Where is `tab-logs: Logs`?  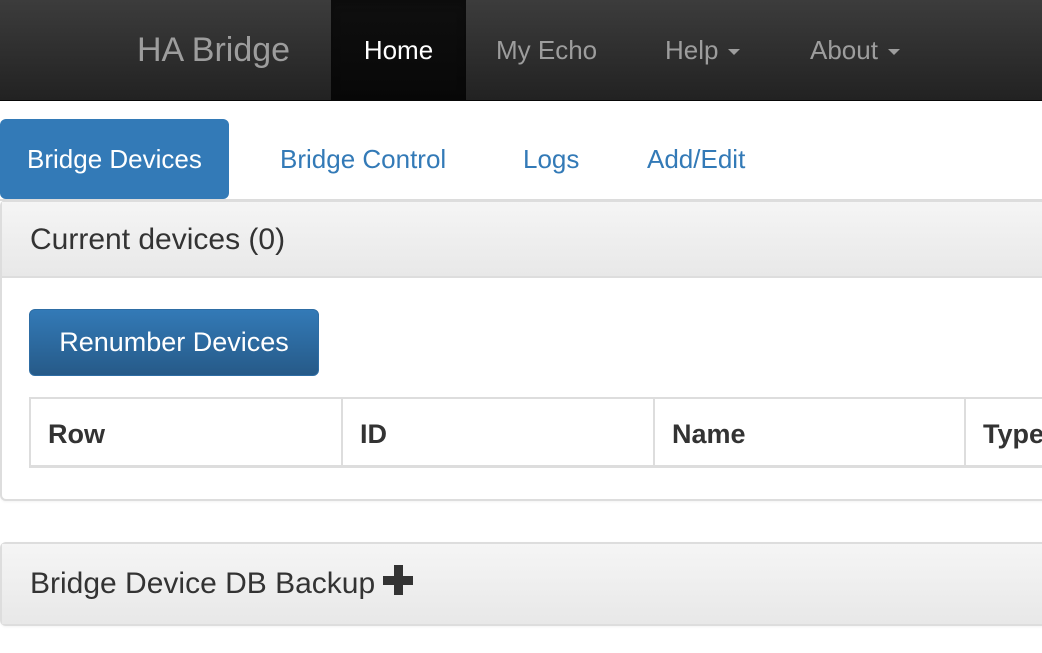
tab-logs: Logs is located at coordinates (551, 159).